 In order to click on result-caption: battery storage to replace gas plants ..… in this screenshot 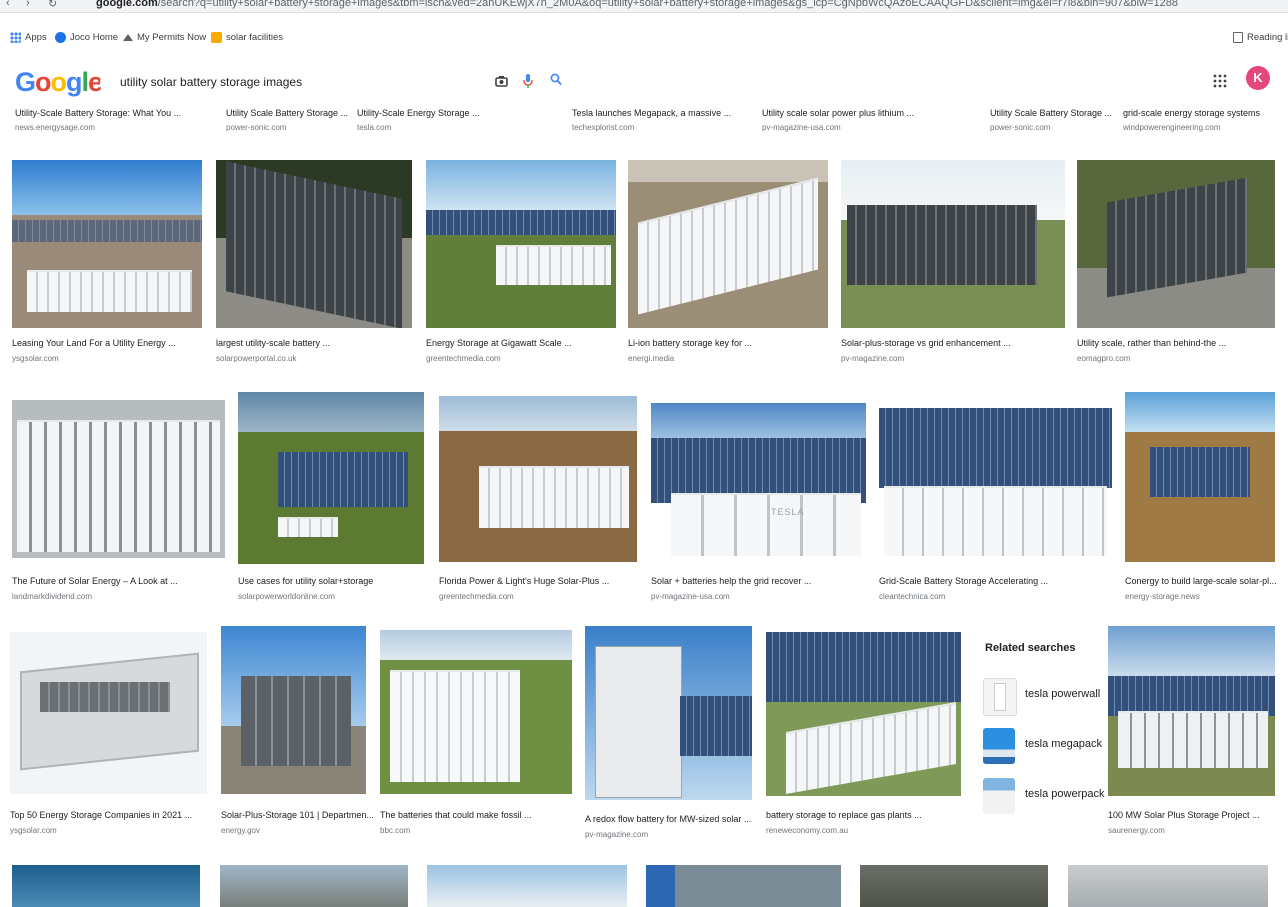, I will do `click(844, 815)`.